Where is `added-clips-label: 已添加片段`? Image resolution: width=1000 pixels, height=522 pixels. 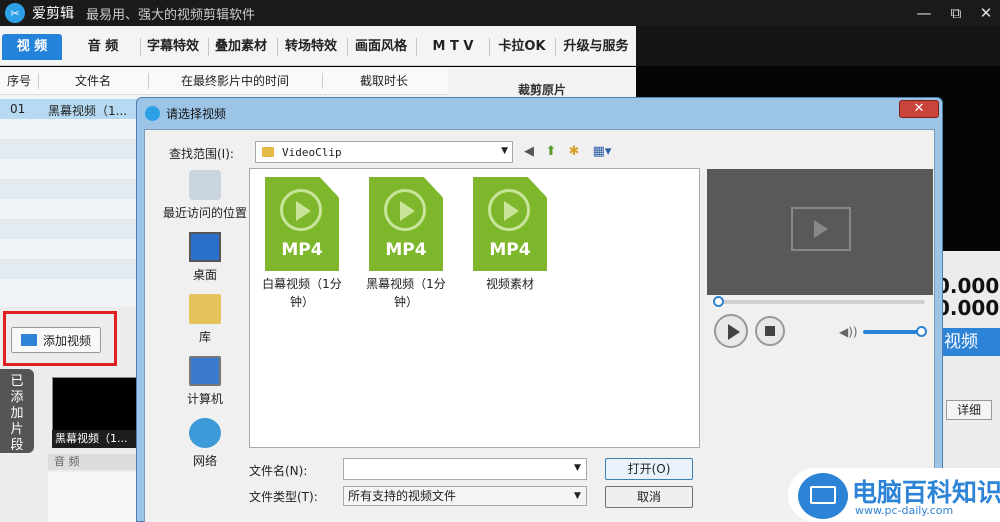 added-clips-label: 已添加片段 is located at coordinates (17, 413).